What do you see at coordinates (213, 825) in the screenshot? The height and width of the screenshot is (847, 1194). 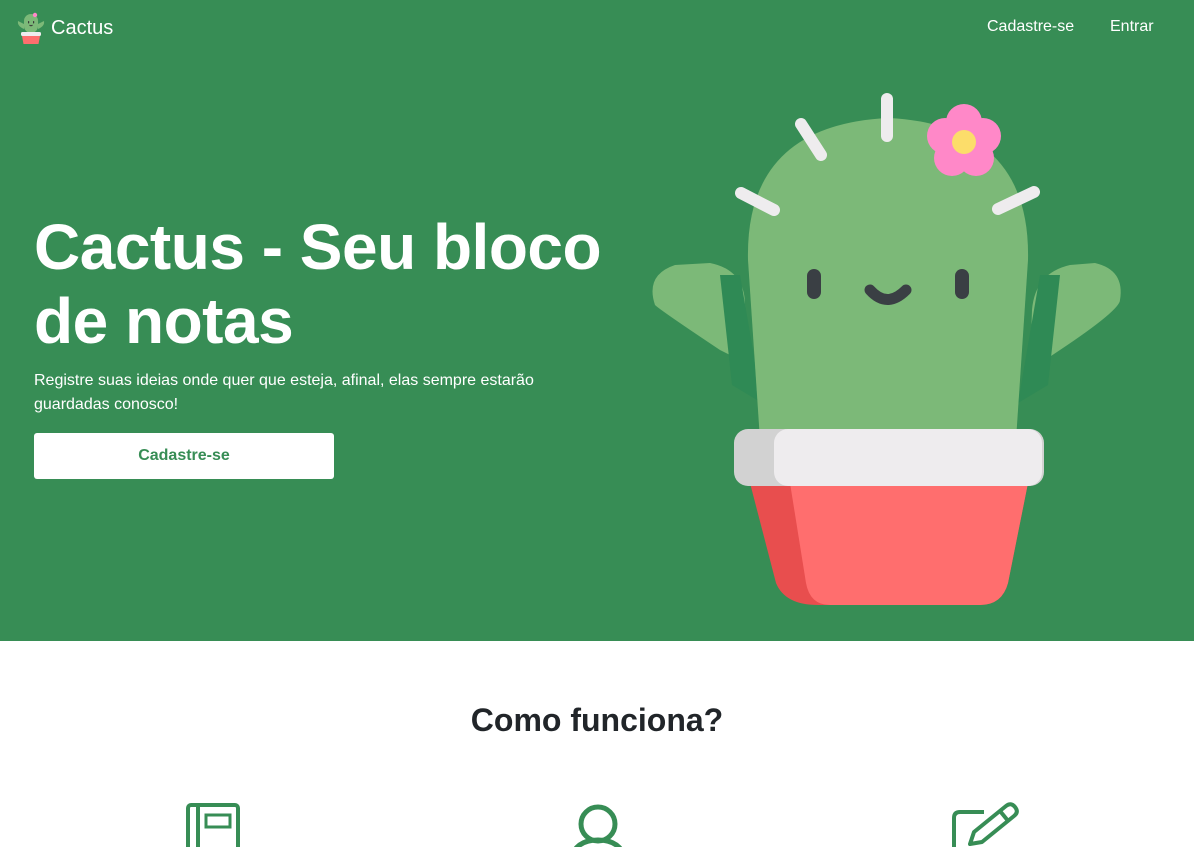 I see `notebook-icon` at bounding box center [213, 825].